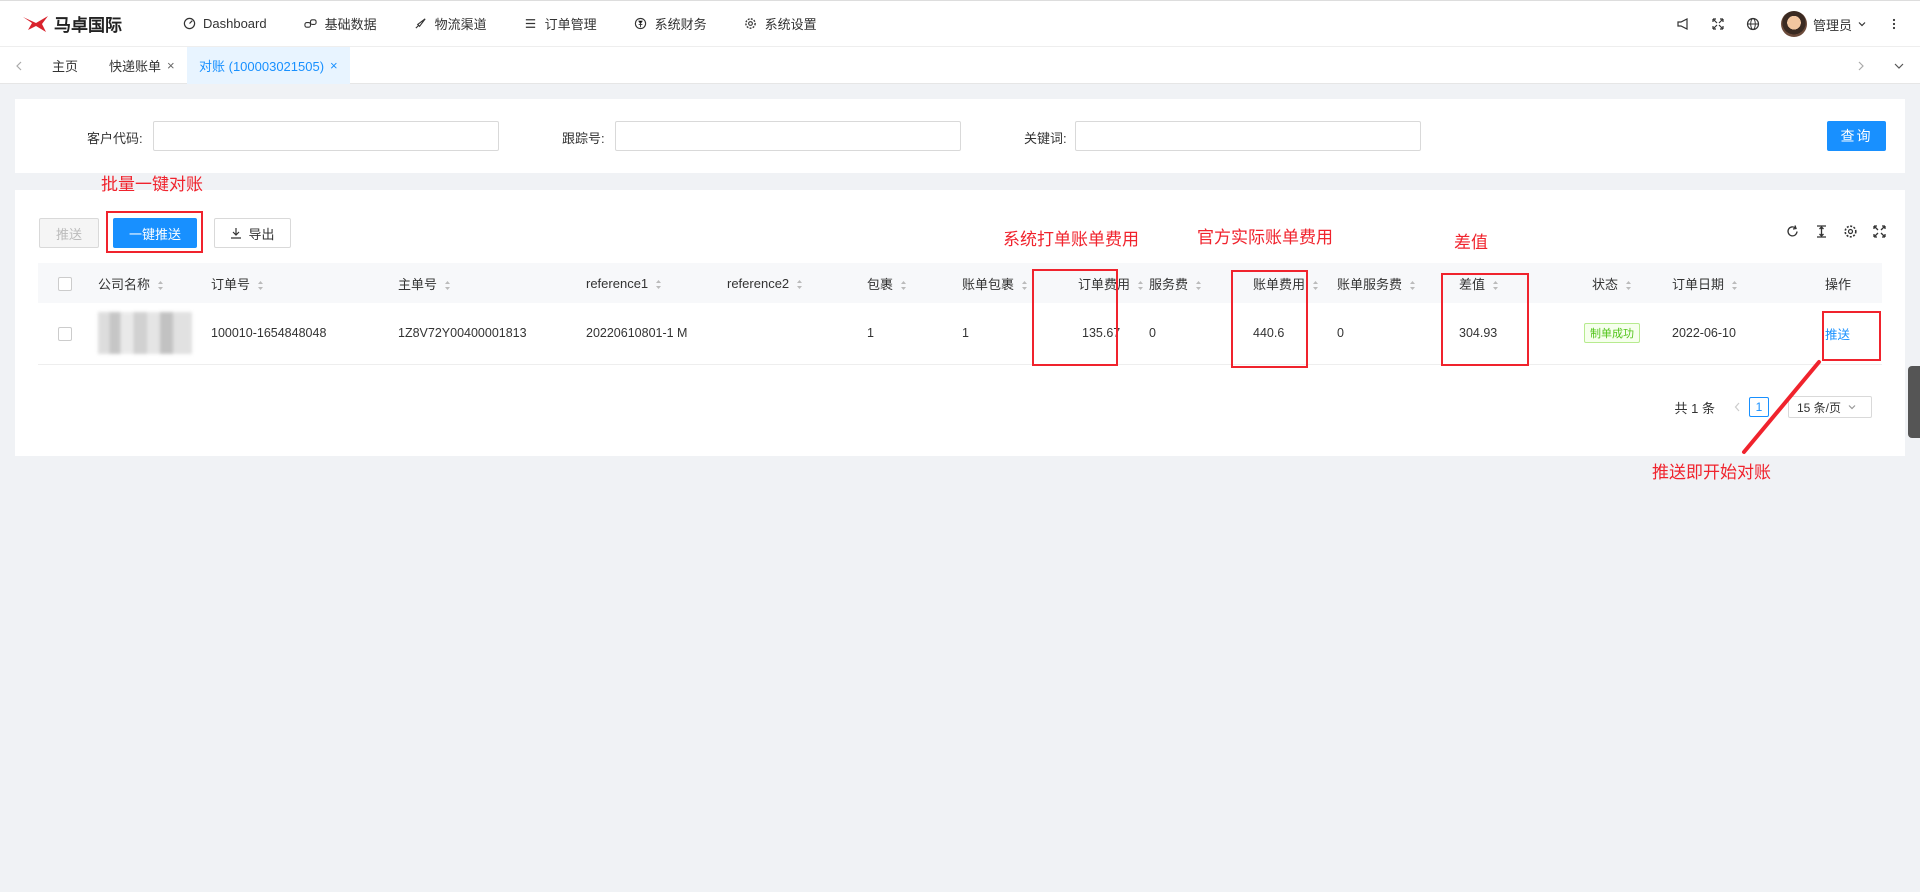 The height and width of the screenshot is (892, 1920). What do you see at coordinates (326, 136) in the screenshot?
I see `customer-code-input` at bounding box center [326, 136].